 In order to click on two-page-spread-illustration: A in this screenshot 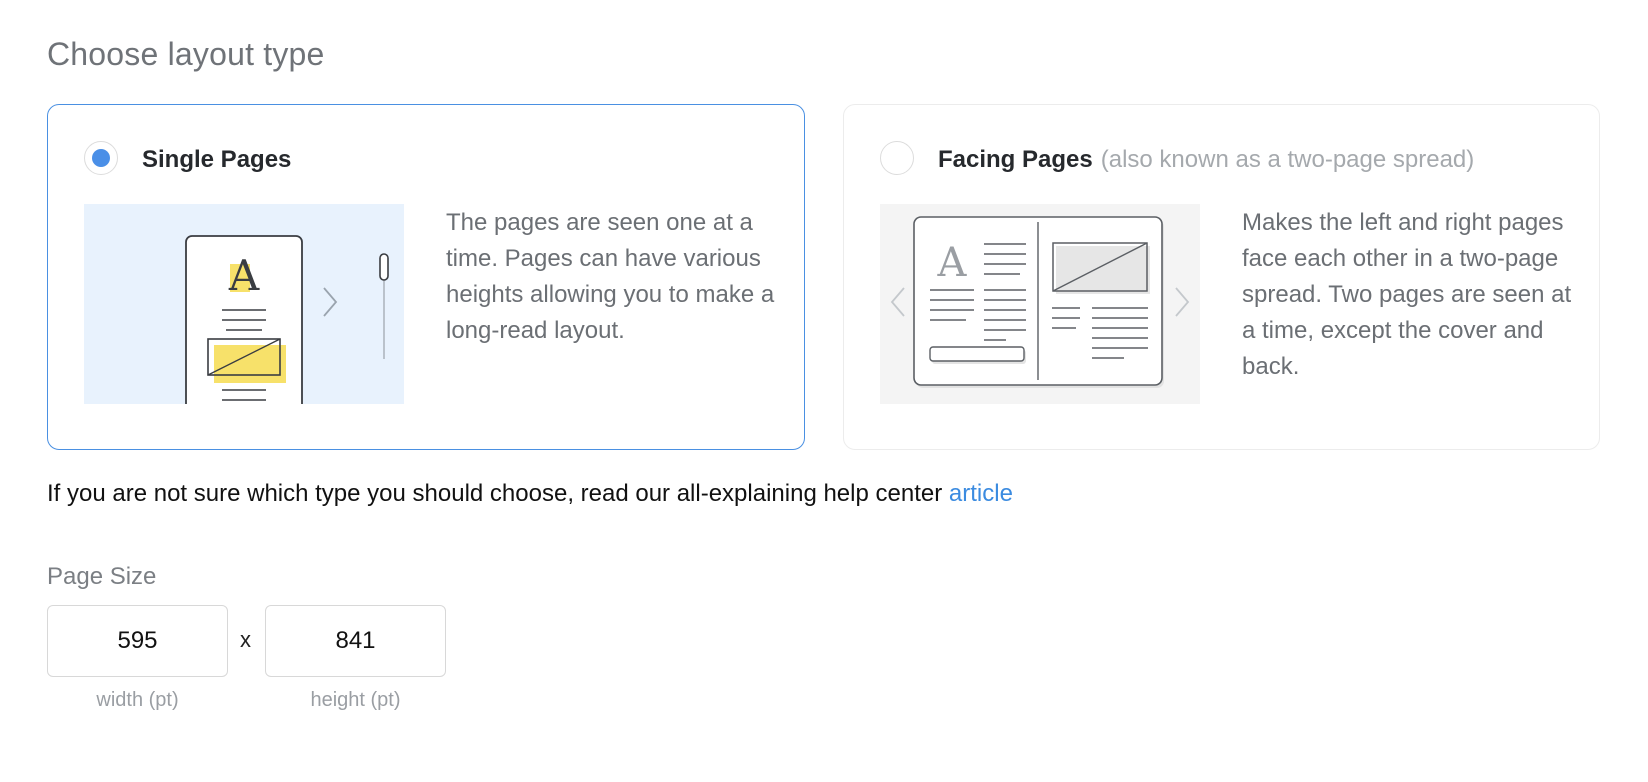, I will do `click(1040, 304)`.